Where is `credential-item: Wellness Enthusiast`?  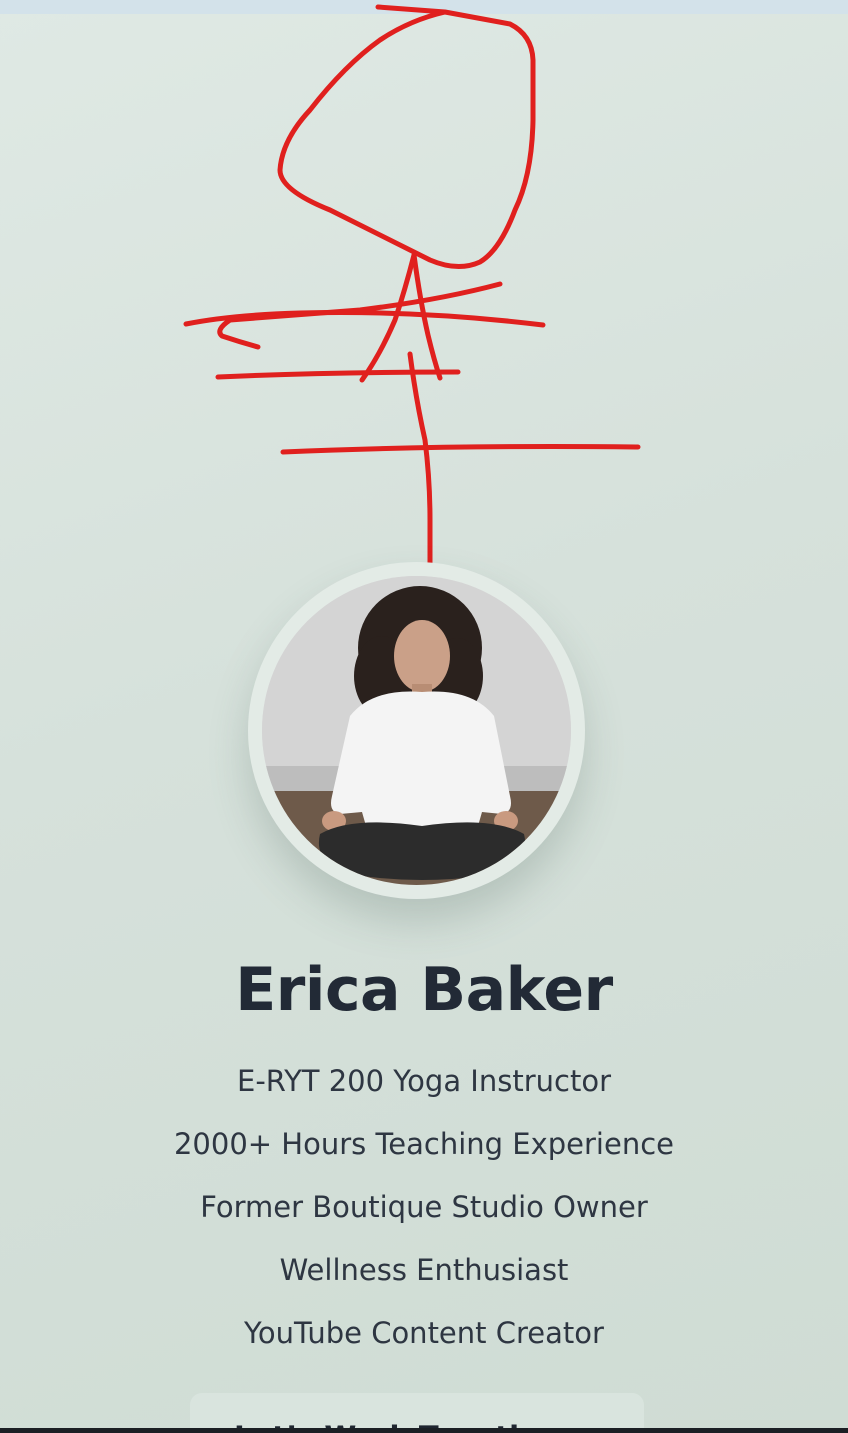
credential-item: Wellness Enthusiast is located at coordinates (424, 1270).